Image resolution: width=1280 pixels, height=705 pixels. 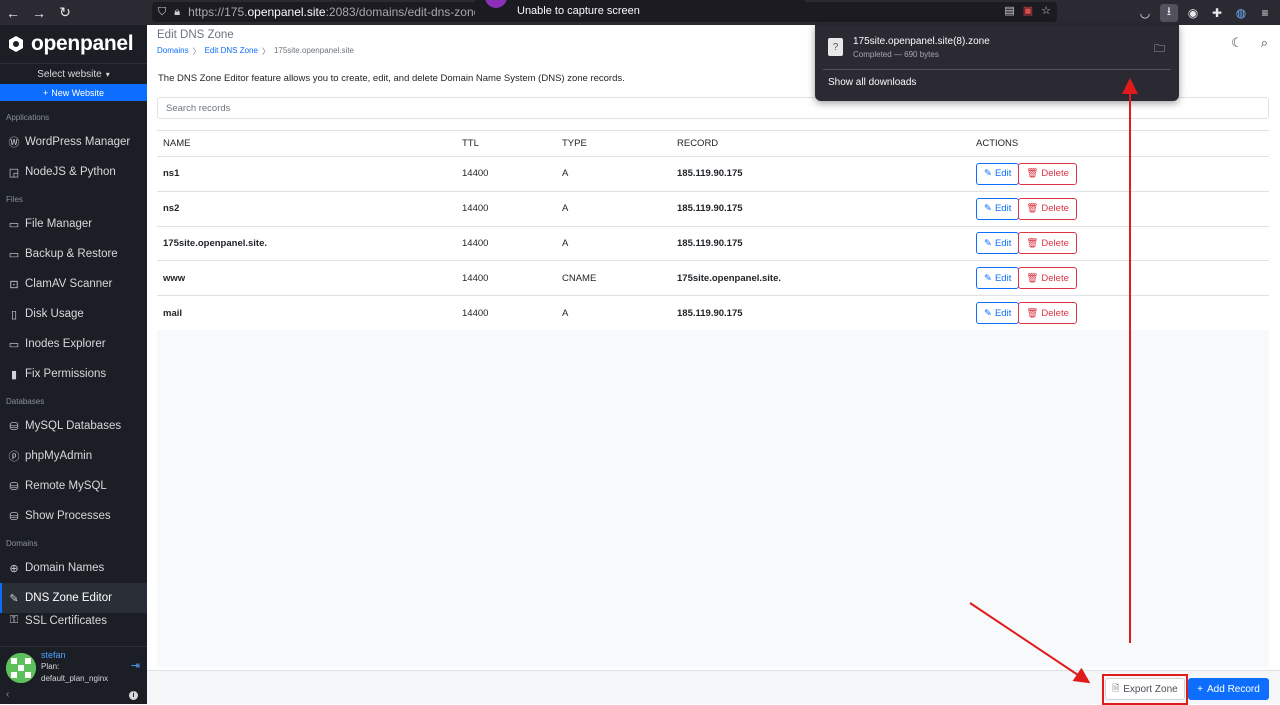 I want to click on downloads-icon: ⭳, so click(x=1169, y=12).